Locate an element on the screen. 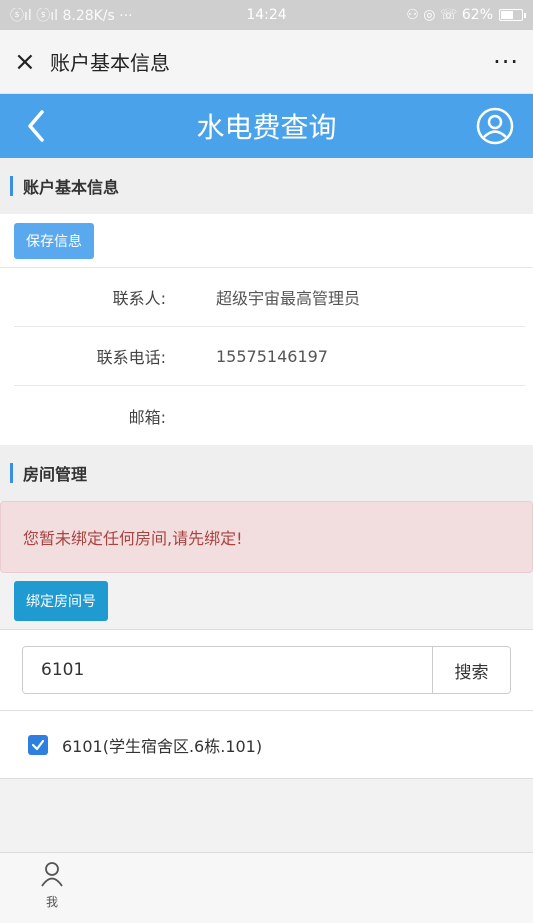 The image size is (533, 923). tab-me-label: 我 is located at coordinates (51, 902).